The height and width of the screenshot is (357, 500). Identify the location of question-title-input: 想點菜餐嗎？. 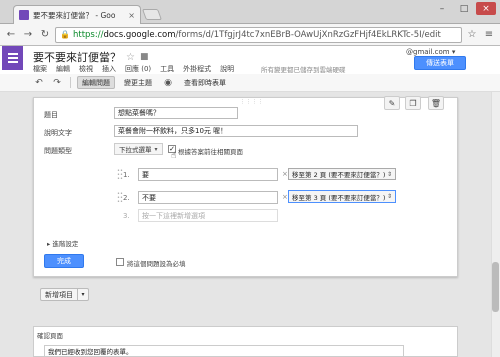
(176, 113).